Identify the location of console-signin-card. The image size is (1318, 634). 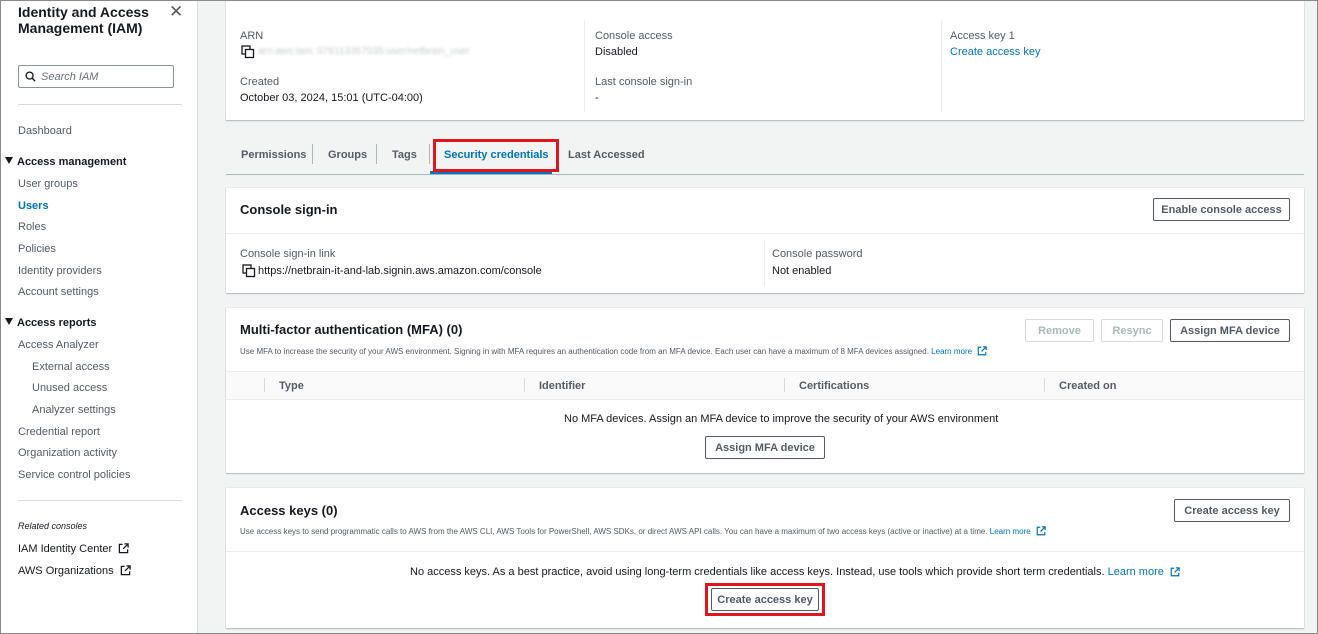
(765, 240).